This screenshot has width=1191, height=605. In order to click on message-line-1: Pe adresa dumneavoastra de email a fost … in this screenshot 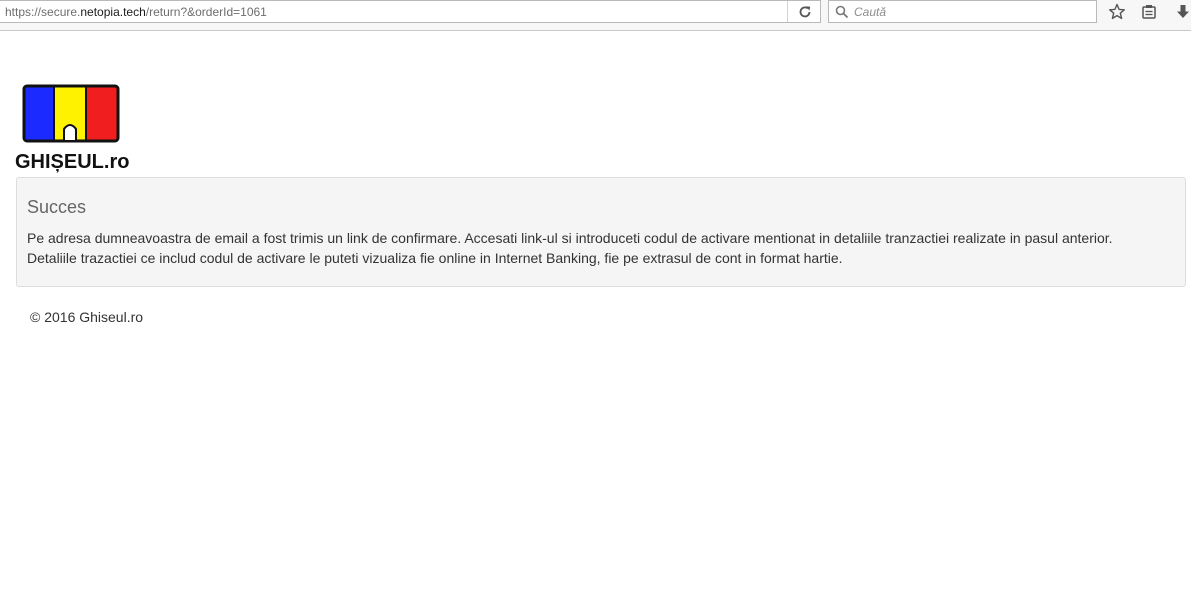, I will do `click(570, 238)`.